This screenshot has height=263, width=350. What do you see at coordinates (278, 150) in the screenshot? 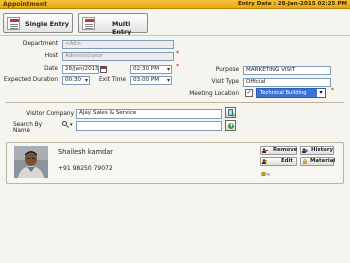
I see `remove-button: Remove` at bounding box center [278, 150].